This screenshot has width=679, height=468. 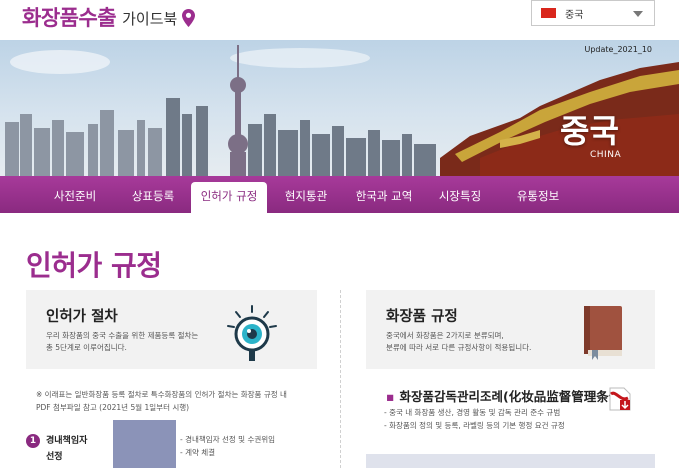 I want to click on nav-item-korea-trade: 한국과 교역, so click(x=384, y=194).